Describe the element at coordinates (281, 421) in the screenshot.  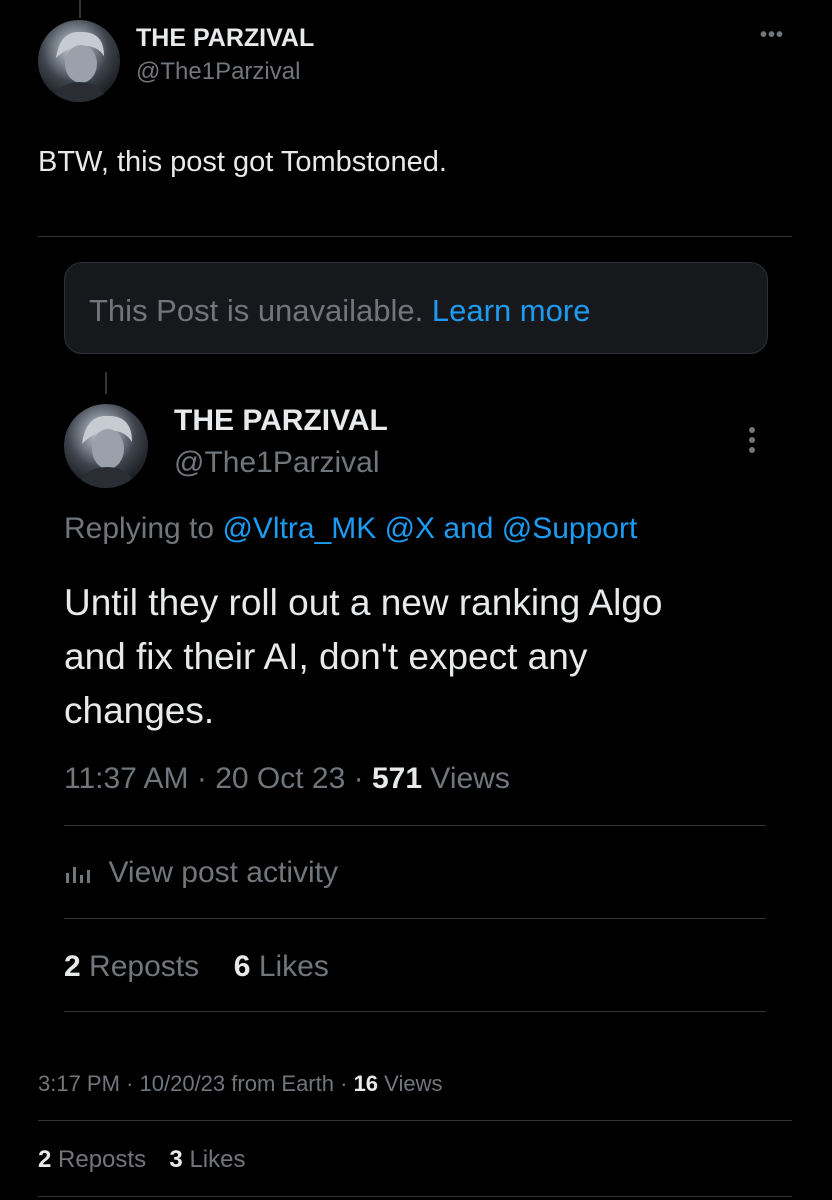
I see `quoted-author-name: THE PARZIVAL` at that location.